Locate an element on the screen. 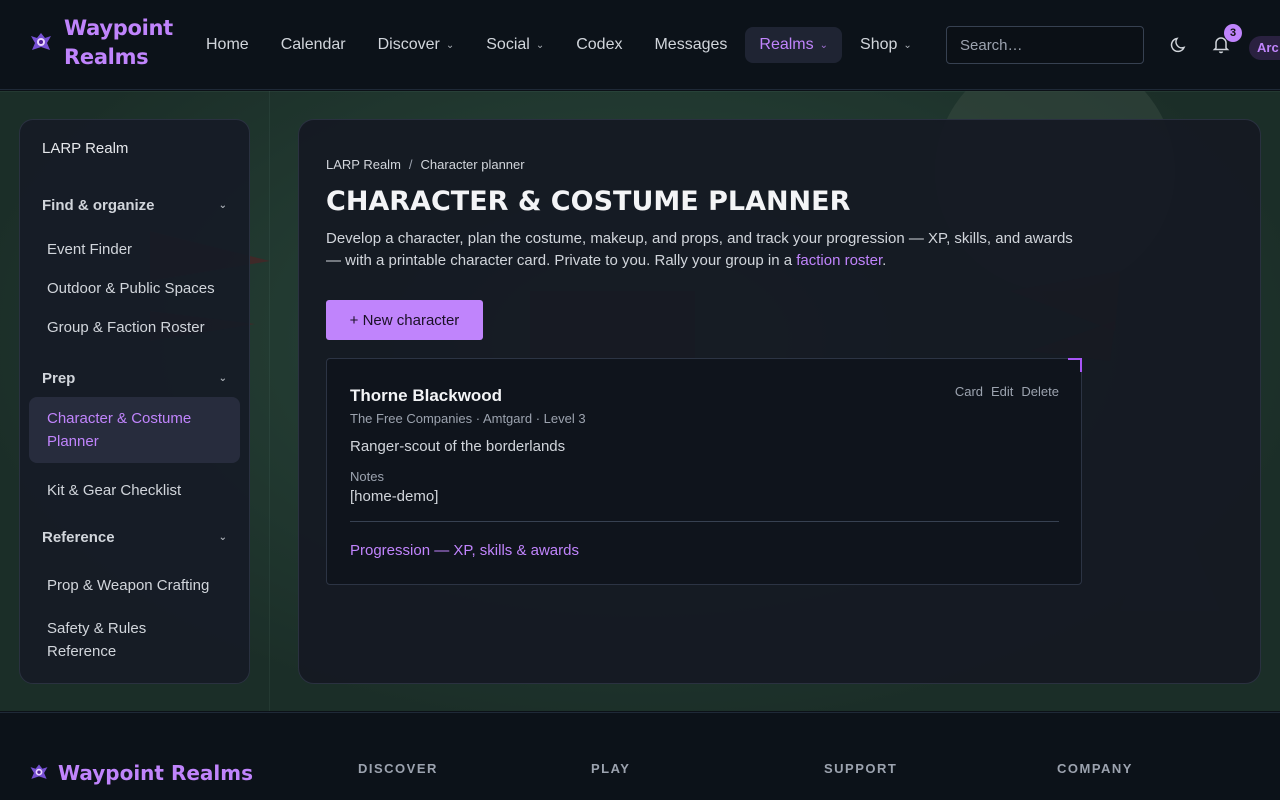 The height and width of the screenshot is (800, 1280). nav-label: Home is located at coordinates (227, 44).